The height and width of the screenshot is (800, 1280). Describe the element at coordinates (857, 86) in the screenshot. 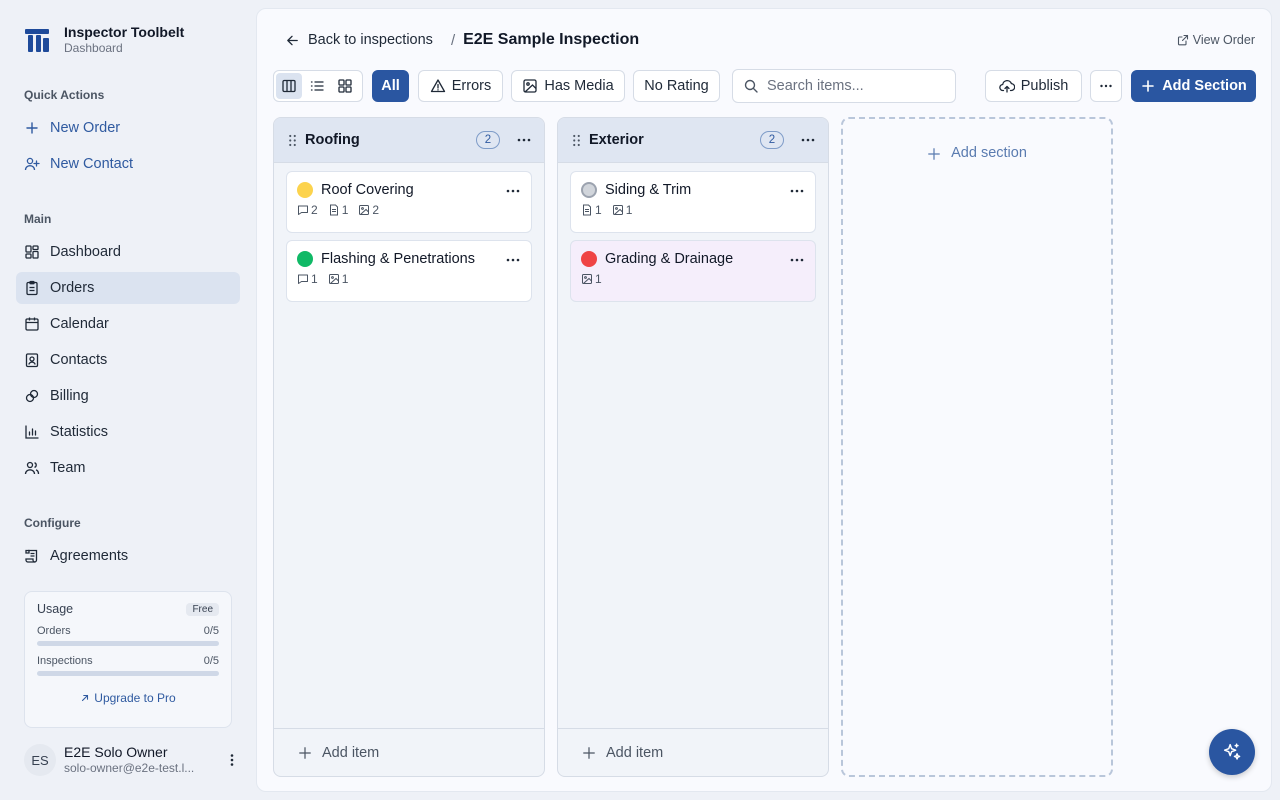

I see `search-input` at that location.